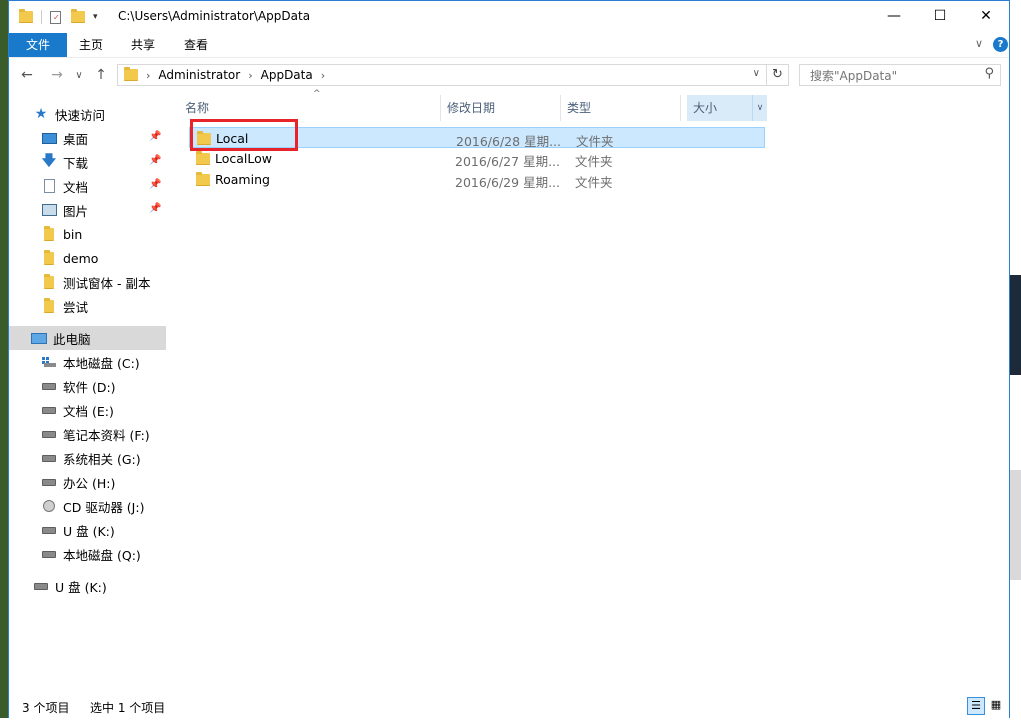 The width and height of the screenshot is (1021, 726). What do you see at coordinates (1000, 44) in the screenshot?
I see `help-icon: ?` at bounding box center [1000, 44].